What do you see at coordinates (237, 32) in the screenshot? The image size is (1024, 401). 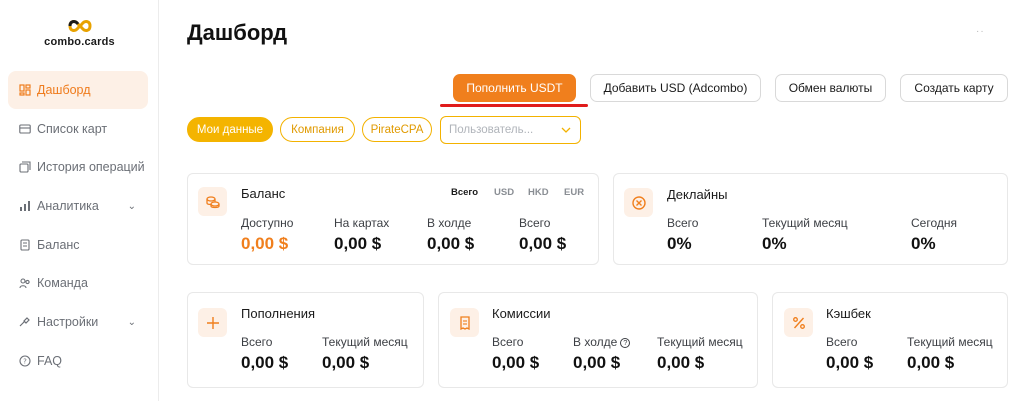 I see `page-title: Дашборд` at bounding box center [237, 32].